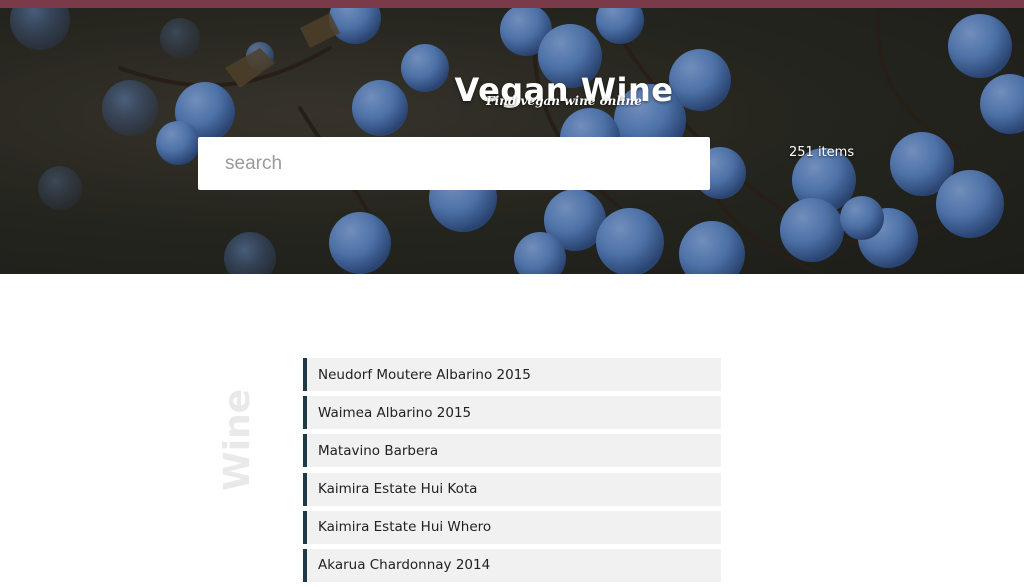  I want to click on search-input, so click(454, 163).